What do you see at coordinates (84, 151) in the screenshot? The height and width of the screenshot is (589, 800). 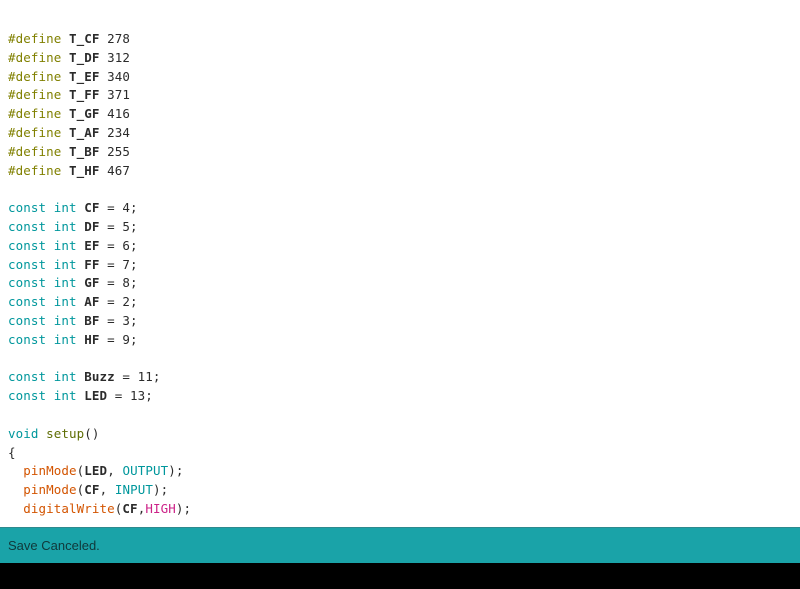 I see `code-token: T_BF` at bounding box center [84, 151].